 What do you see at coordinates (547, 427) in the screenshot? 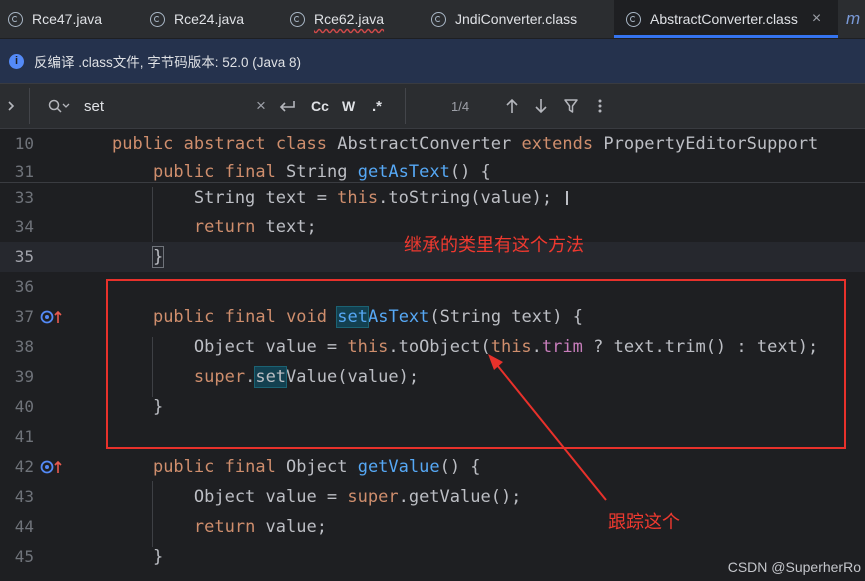
I see `annotation-arrow` at bounding box center [547, 427].